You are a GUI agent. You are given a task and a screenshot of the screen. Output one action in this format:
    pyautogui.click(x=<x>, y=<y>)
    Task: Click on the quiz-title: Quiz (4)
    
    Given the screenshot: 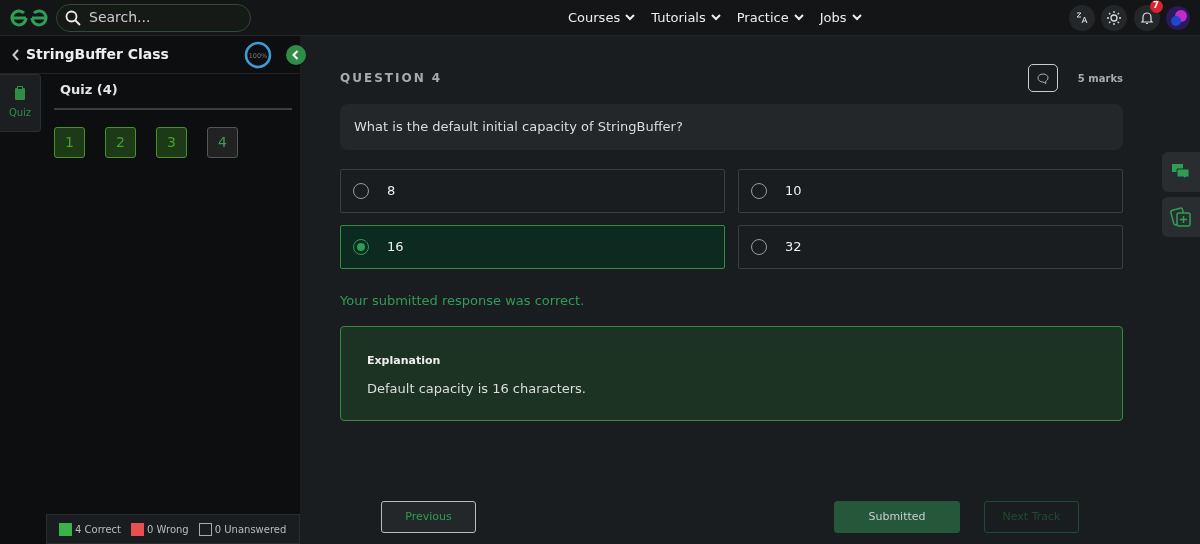 What is the action you would take?
    pyautogui.click(x=173, y=92)
    